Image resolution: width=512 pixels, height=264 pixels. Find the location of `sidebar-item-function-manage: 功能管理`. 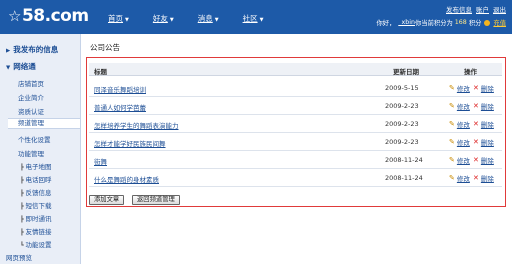

sidebar-item-function-manage: 功能管理 is located at coordinates (31, 153).